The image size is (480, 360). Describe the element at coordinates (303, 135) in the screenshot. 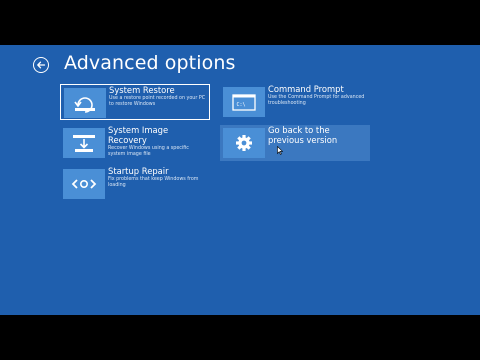

I see `option-title: Go back to the previous version` at that location.